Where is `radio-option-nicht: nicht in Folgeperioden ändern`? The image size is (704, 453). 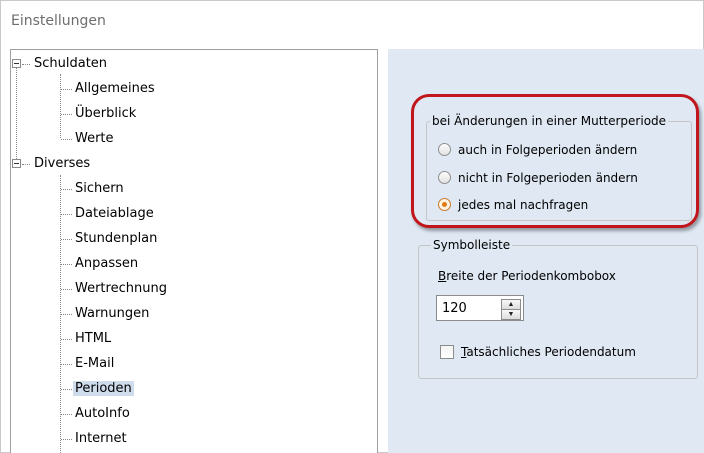 radio-option-nicht: nicht in Folgeperioden ändern is located at coordinates (558, 178).